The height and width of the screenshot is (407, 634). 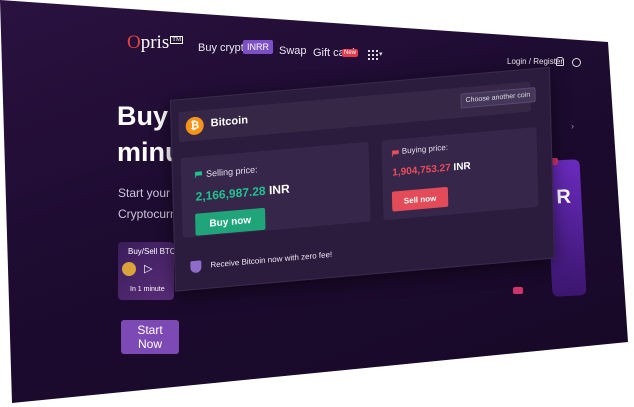 I want to click on selling-price-amount: 2,166,987.28, so click(x=230, y=193).